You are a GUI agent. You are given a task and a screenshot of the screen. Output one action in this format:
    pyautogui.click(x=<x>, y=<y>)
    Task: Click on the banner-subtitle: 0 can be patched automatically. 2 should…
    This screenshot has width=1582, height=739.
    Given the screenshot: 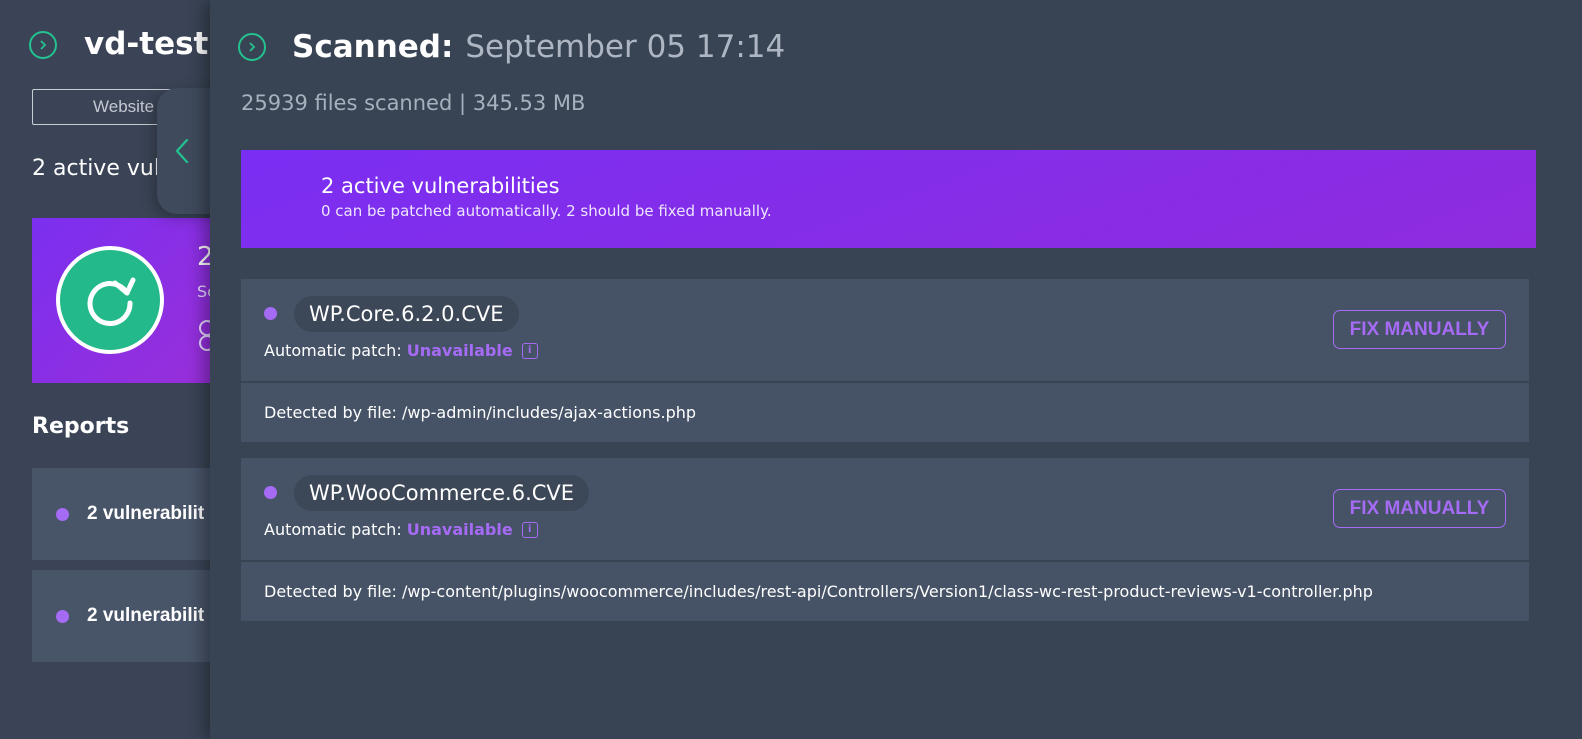 What is the action you would take?
    pyautogui.click(x=546, y=211)
    